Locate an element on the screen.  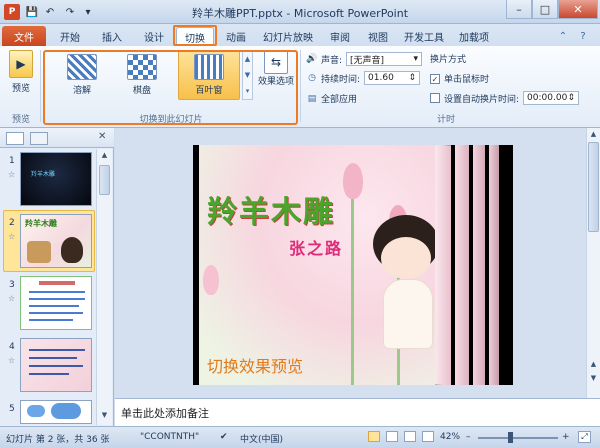
tab-design: 设计 is located at coordinates (154, 36).